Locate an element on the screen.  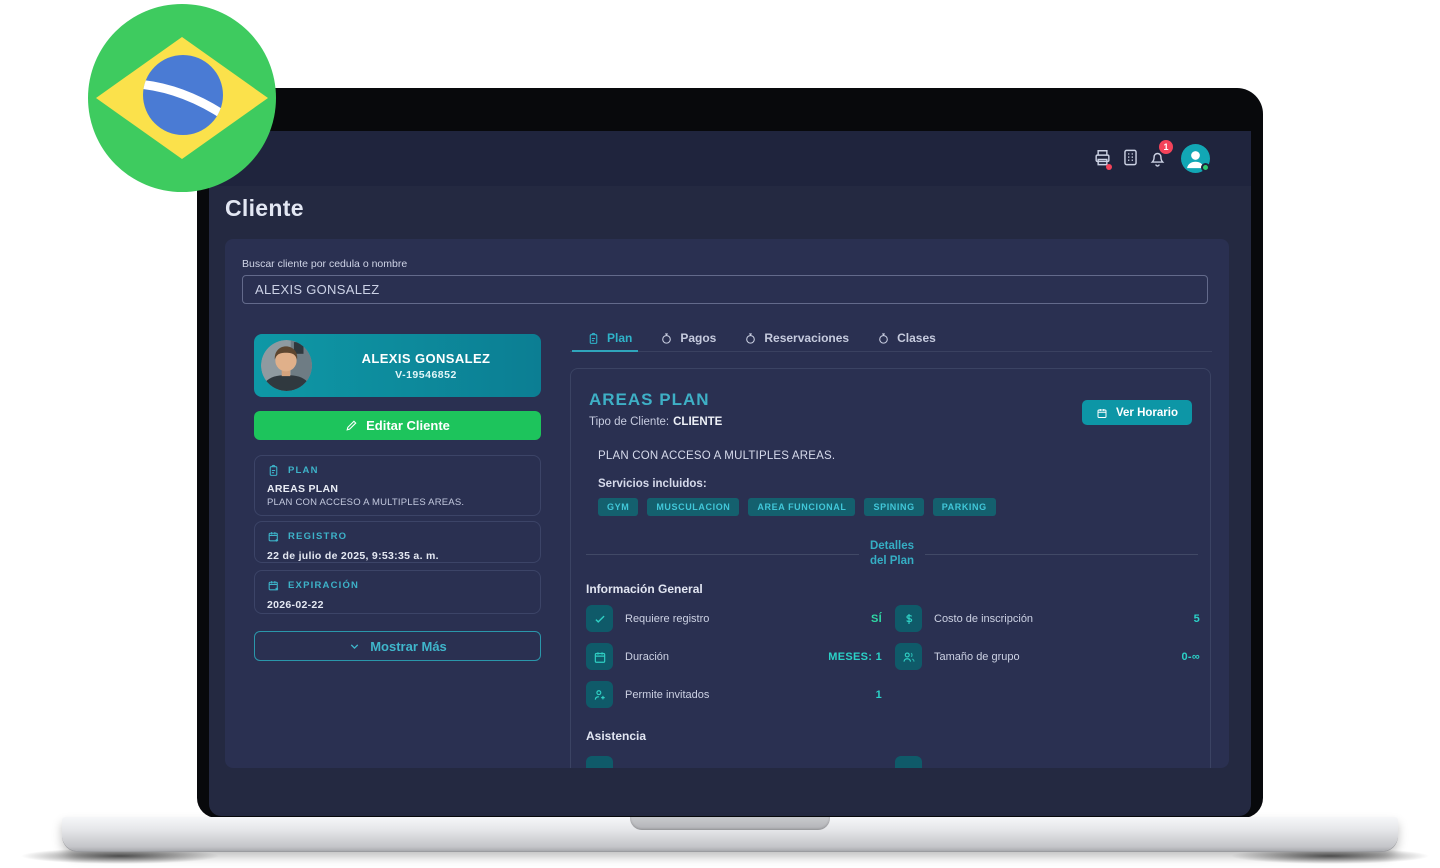
info-label: Requiere registro is located at coordinates (667, 618).